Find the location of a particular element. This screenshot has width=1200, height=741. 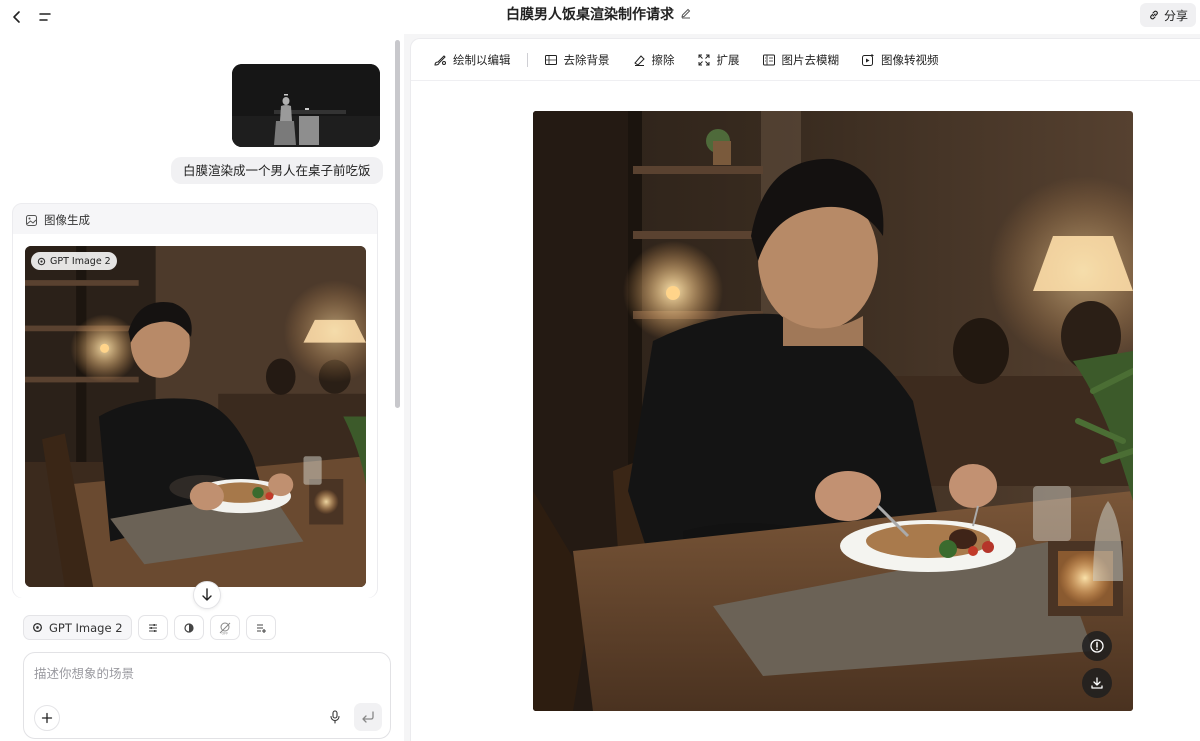

model-badge-label: GPT Image 2 is located at coordinates (80, 261).